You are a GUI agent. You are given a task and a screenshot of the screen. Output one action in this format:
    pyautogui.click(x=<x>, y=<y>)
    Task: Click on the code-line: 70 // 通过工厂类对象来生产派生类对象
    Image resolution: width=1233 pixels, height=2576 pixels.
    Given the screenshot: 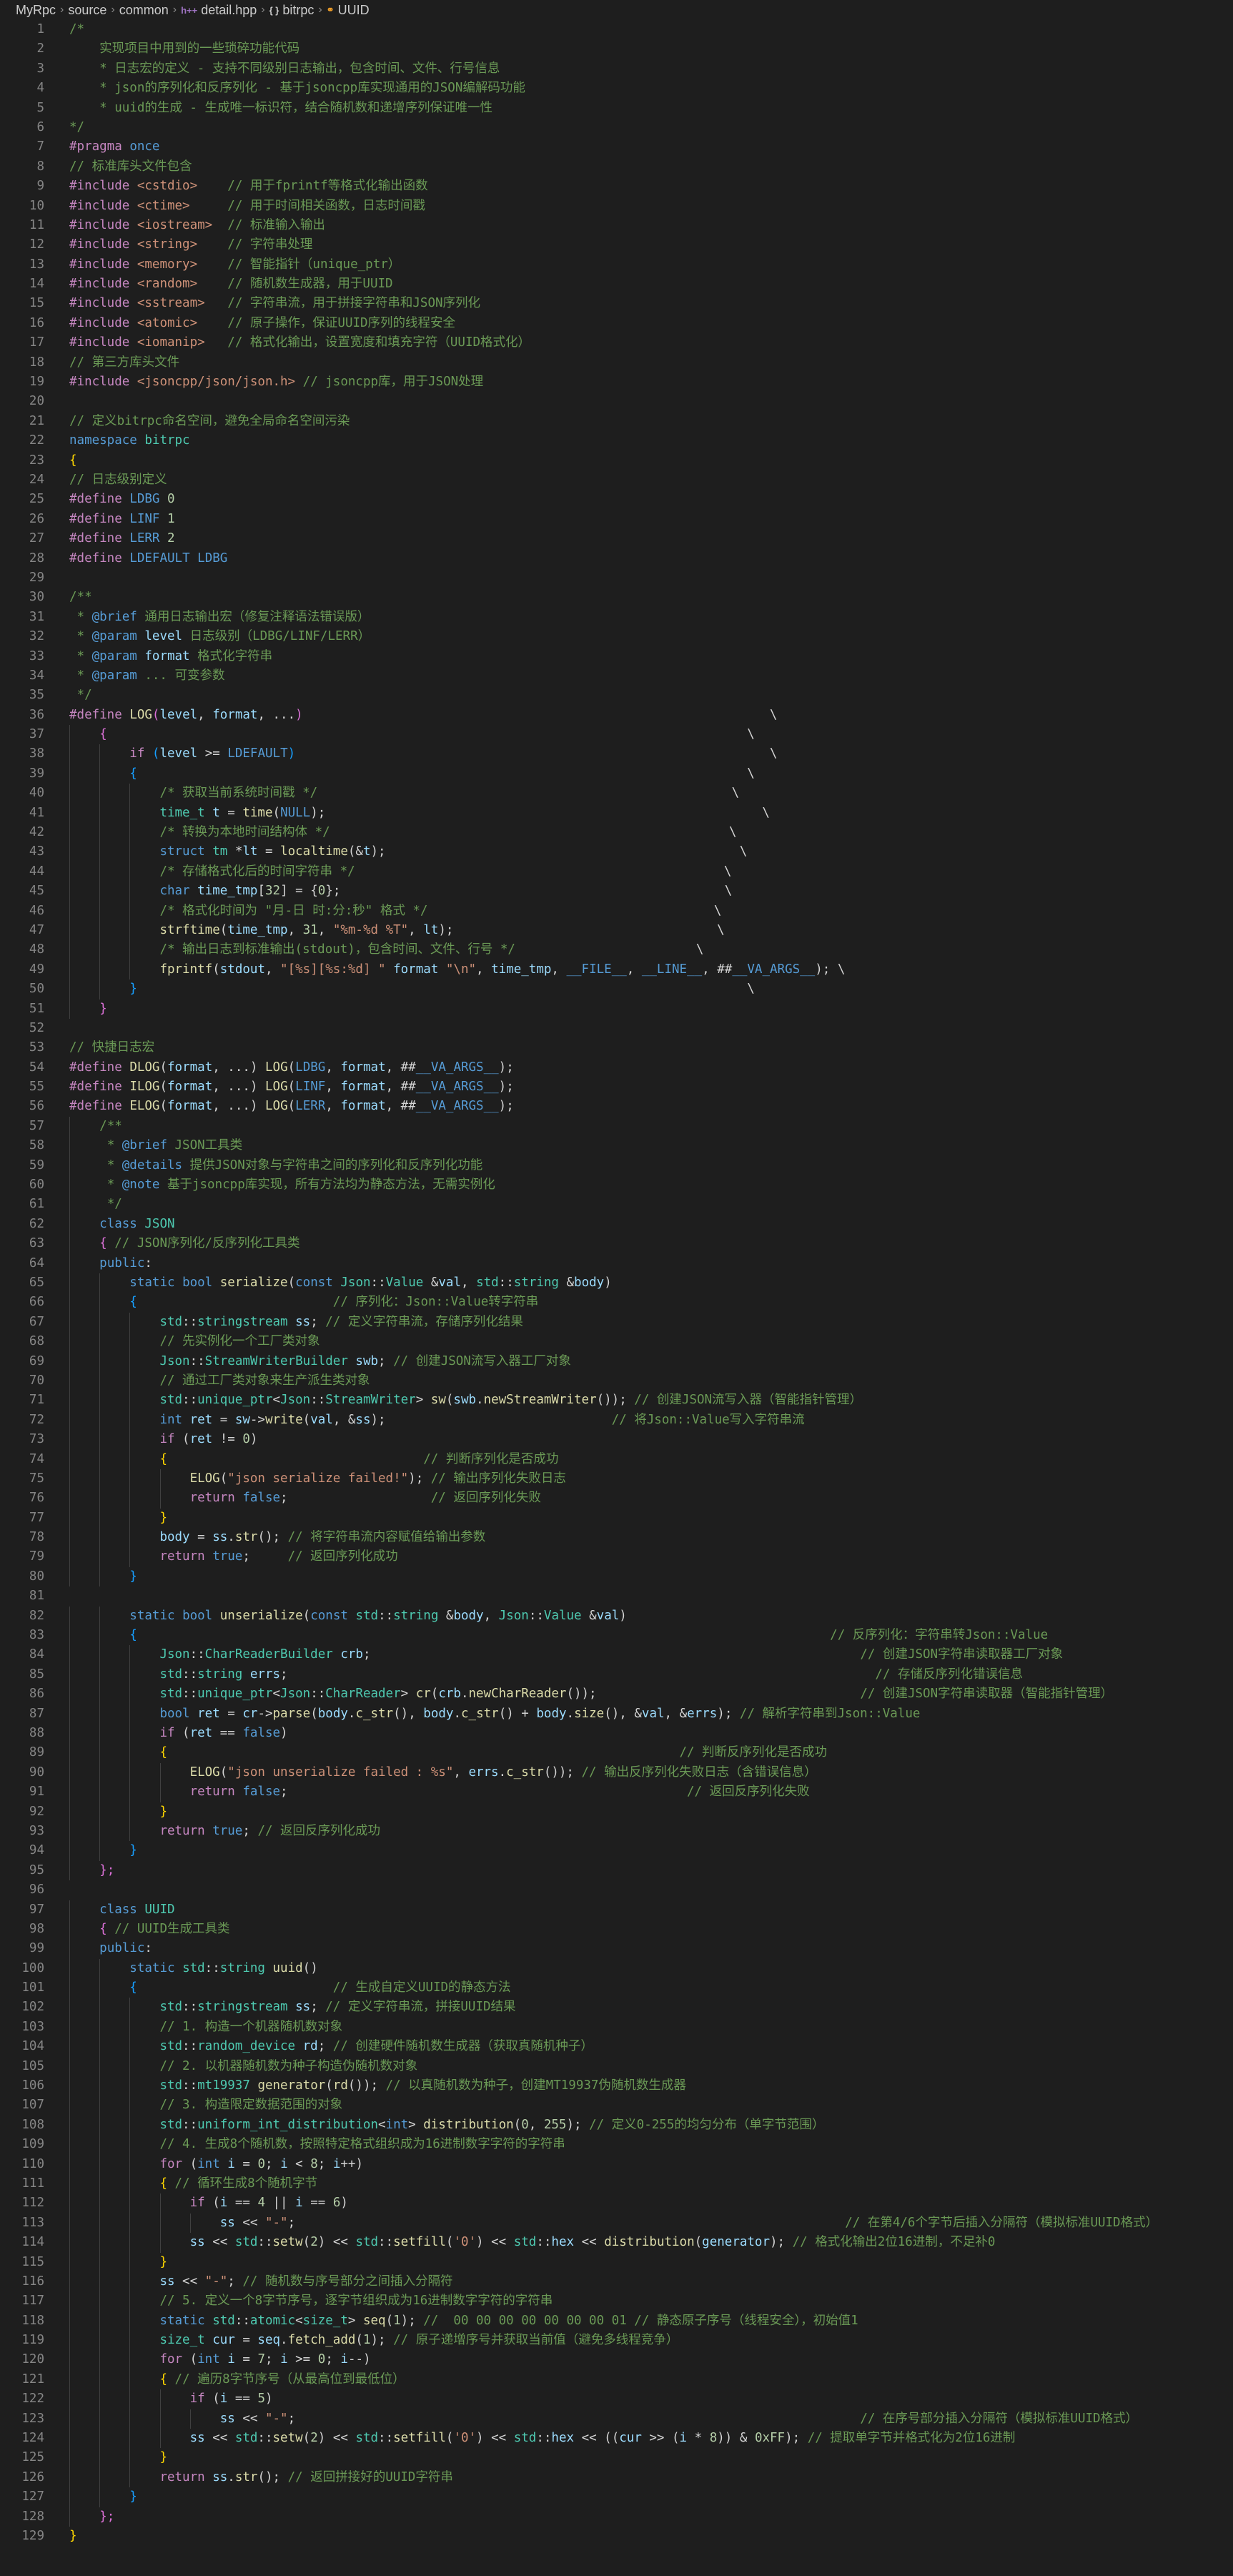 What is the action you would take?
    pyautogui.click(x=616, y=1381)
    